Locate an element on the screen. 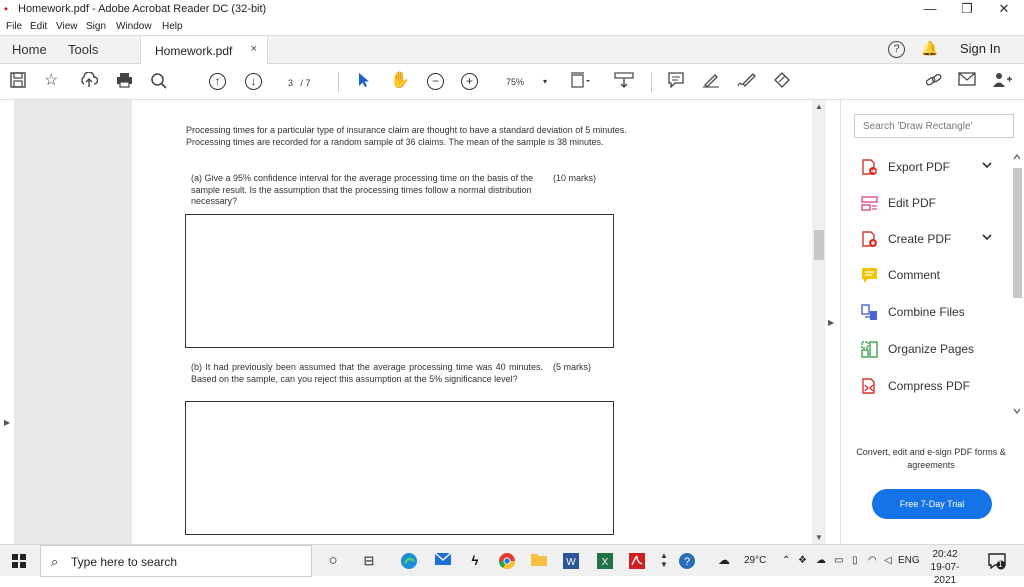 This screenshot has height=587, width=1024. task-view-icon: ⊟ is located at coordinates (369, 561).